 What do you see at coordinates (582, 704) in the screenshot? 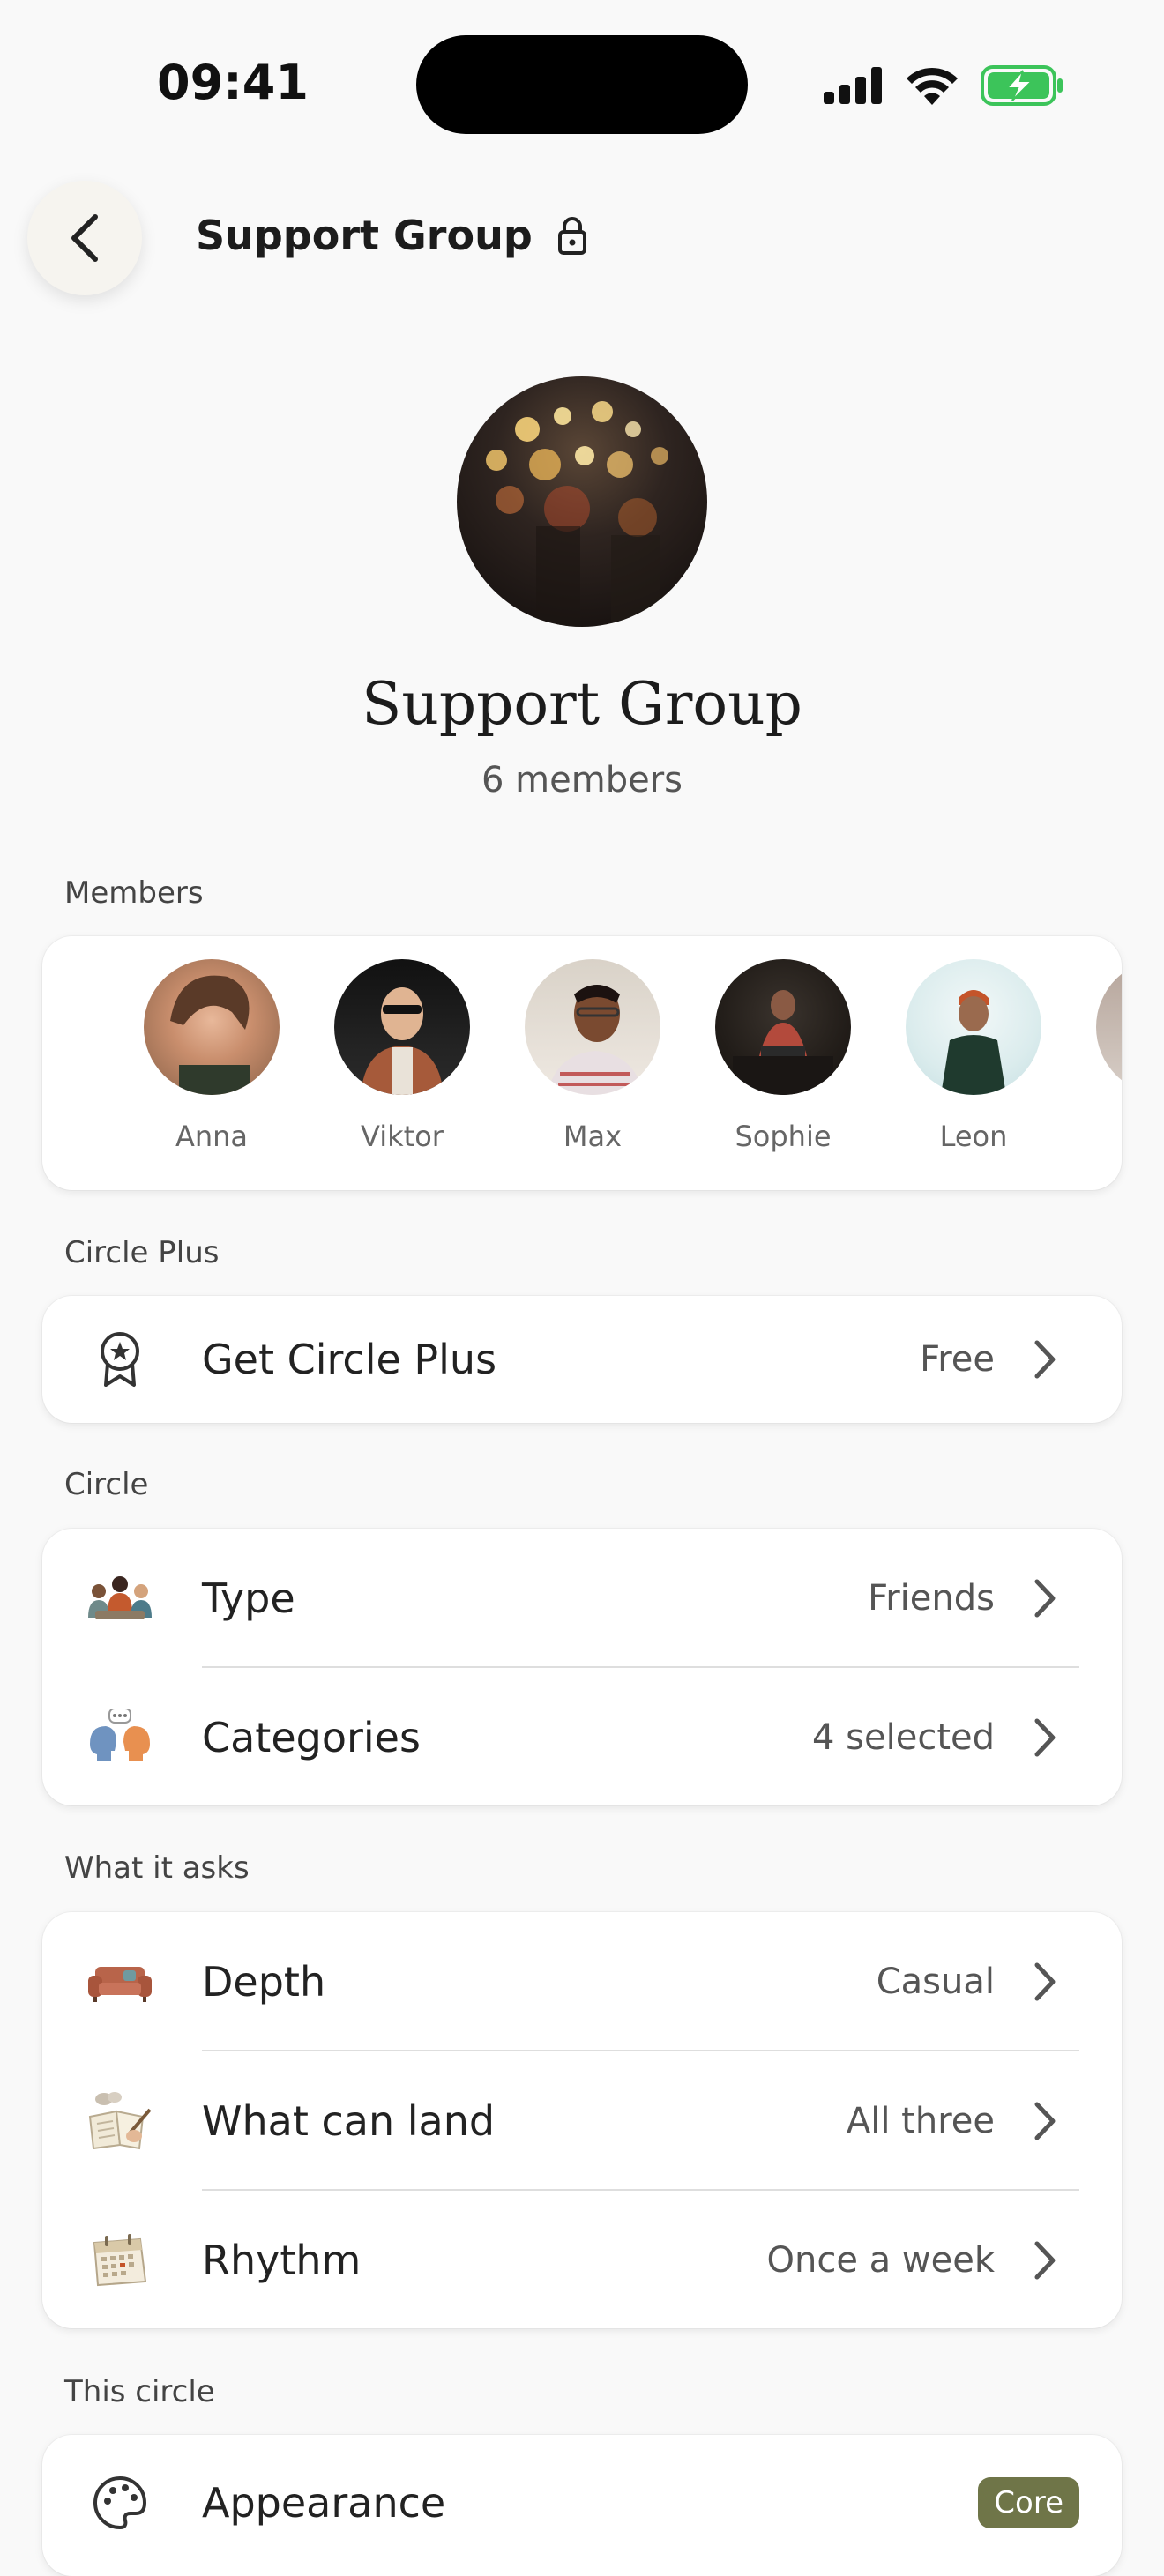
I see `group-name: Support Group` at bounding box center [582, 704].